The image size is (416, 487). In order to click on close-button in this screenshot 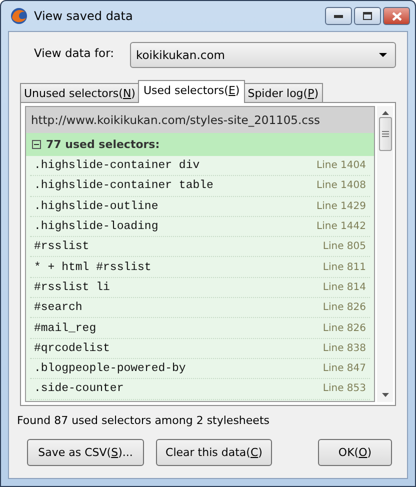, I will do `click(396, 16)`.